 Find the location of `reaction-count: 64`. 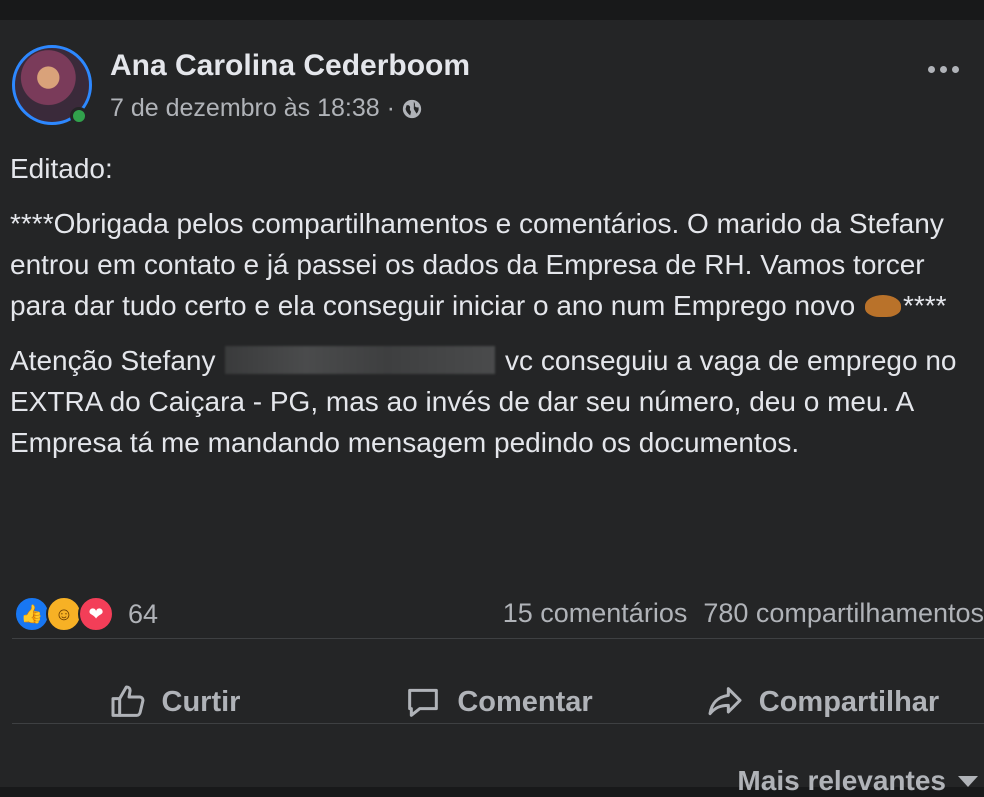

reaction-count: 64 is located at coordinates (143, 614).